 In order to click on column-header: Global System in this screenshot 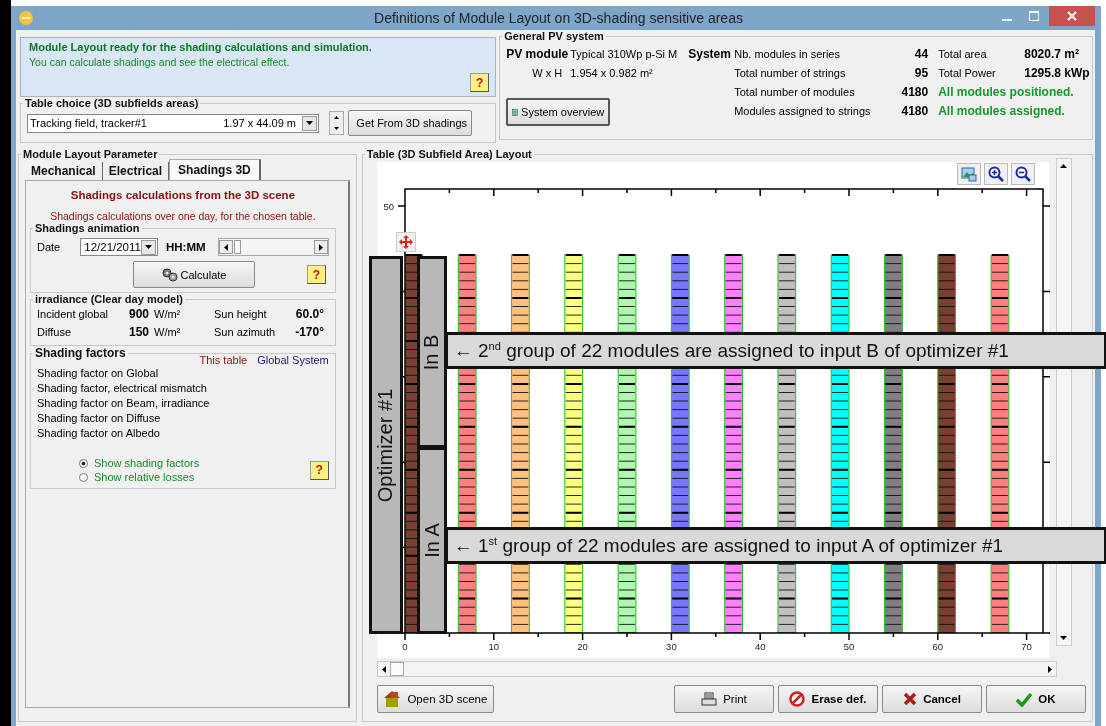, I will do `click(293, 360)`.